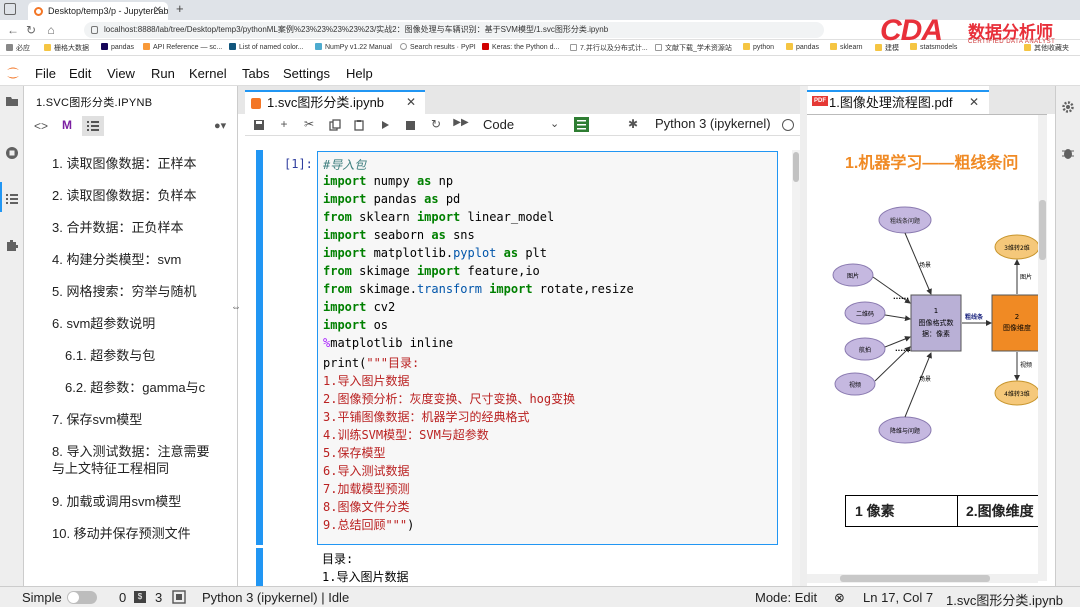  I want to click on diagram-label: 图片, so click(853, 276).